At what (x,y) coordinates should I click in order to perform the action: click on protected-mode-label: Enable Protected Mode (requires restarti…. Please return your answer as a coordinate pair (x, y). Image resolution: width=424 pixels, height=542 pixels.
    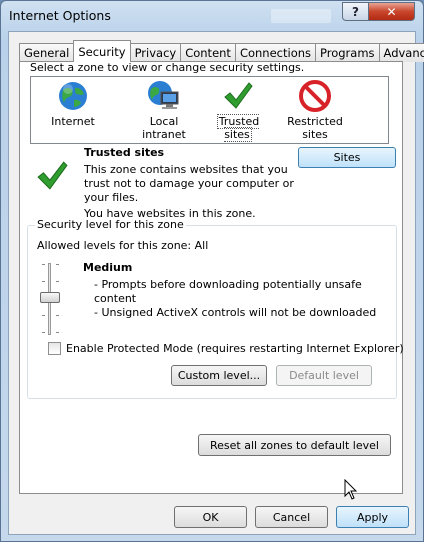
    Looking at the image, I should click on (235, 348).